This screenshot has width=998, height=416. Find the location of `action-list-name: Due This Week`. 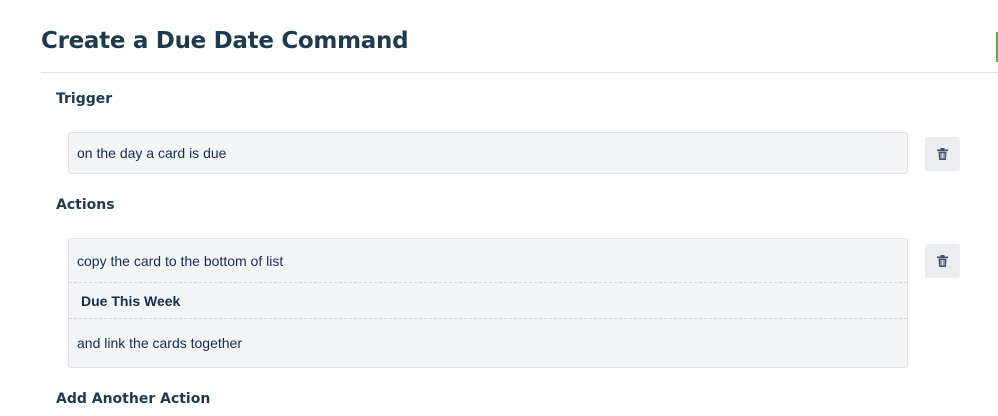

action-list-name: Due This Week is located at coordinates (488, 300).